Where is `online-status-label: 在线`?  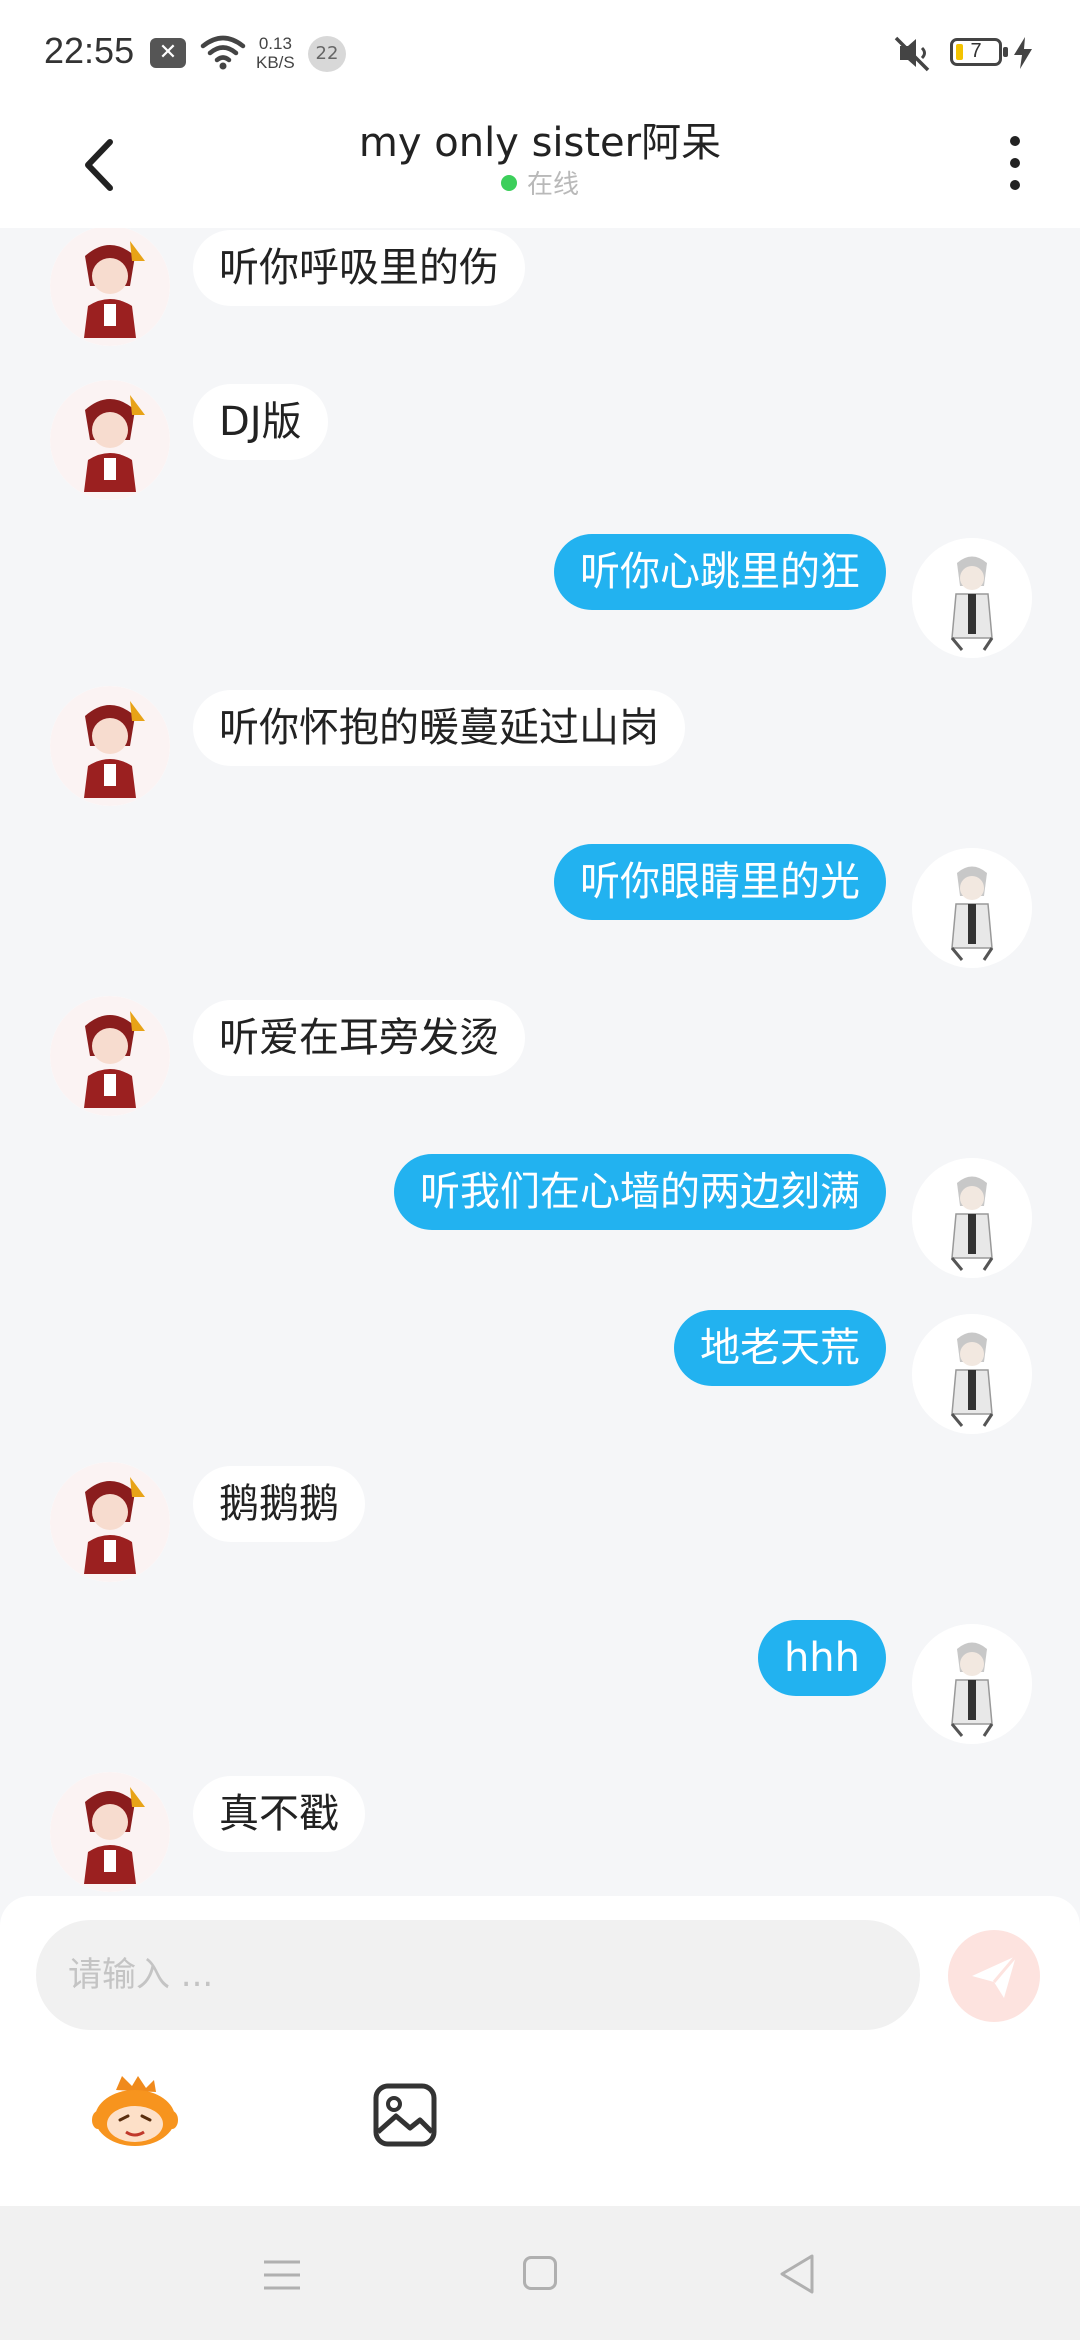
online-status-label: 在线 is located at coordinates (552, 185).